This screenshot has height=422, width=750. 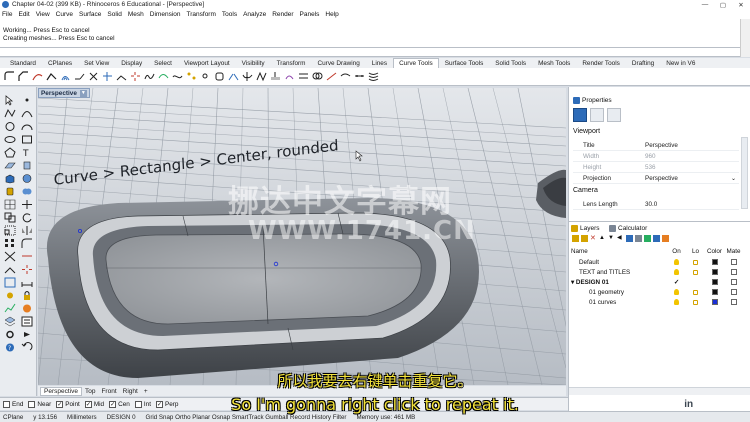 I want to click on command-prompt-input, so click(x=370, y=52).